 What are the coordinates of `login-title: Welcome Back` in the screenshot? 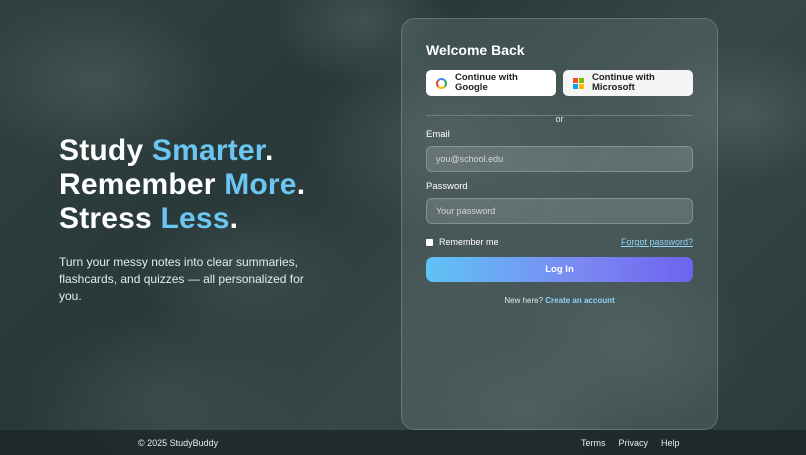 It's located at (475, 50).